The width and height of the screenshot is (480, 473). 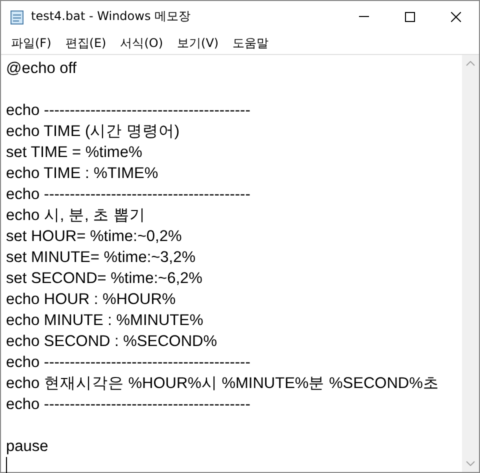 What do you see at coordinates (456, 17) in the screenshot?
I see `close-icon` at bounding box center [456, 17].